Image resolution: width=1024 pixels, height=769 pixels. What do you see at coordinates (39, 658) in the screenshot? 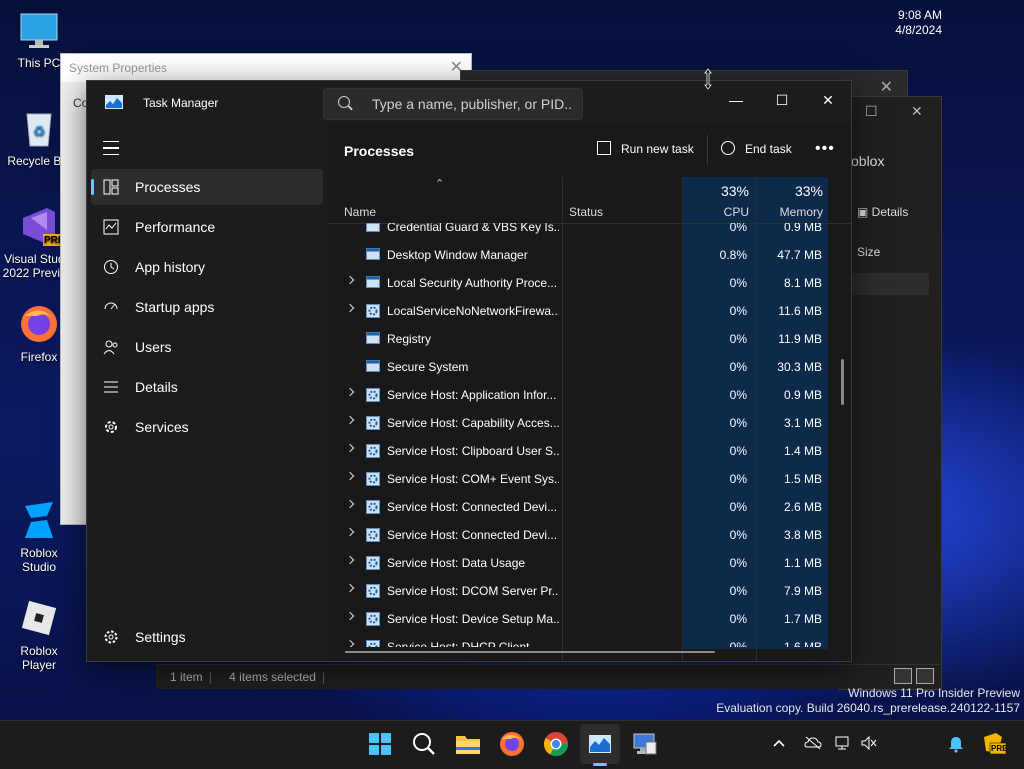
I see `desktop-icon-label: Roblox Player` at bounding box center [39, 658].